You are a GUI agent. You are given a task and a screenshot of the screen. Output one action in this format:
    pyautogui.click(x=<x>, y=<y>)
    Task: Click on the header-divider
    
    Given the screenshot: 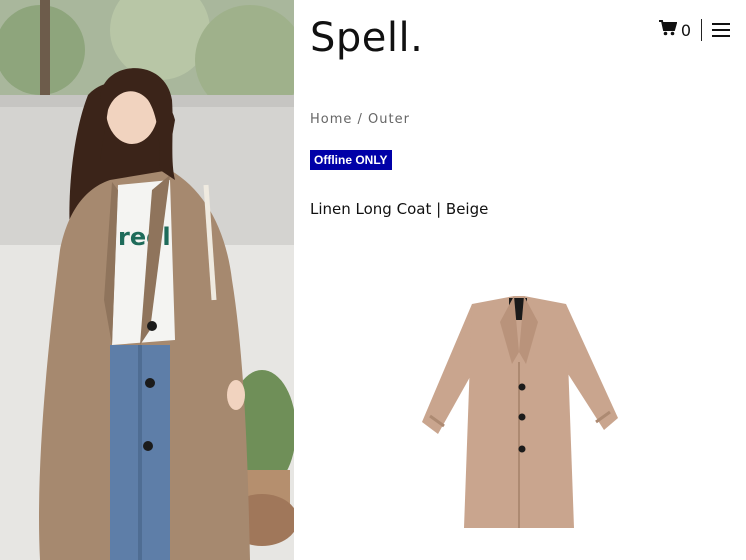 What is the action you would take?
    pyautogui.click(x=701, y=30)
    